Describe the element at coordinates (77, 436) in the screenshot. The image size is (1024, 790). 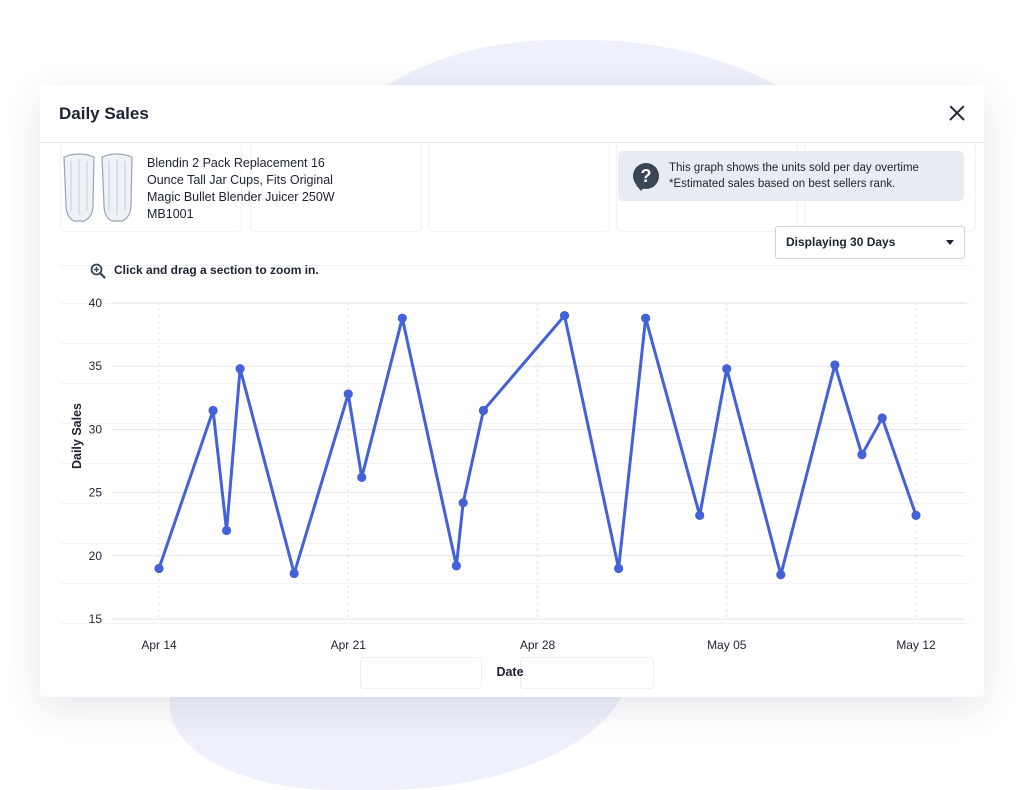
I see `y-axis-label: Daily Sales` at that location.